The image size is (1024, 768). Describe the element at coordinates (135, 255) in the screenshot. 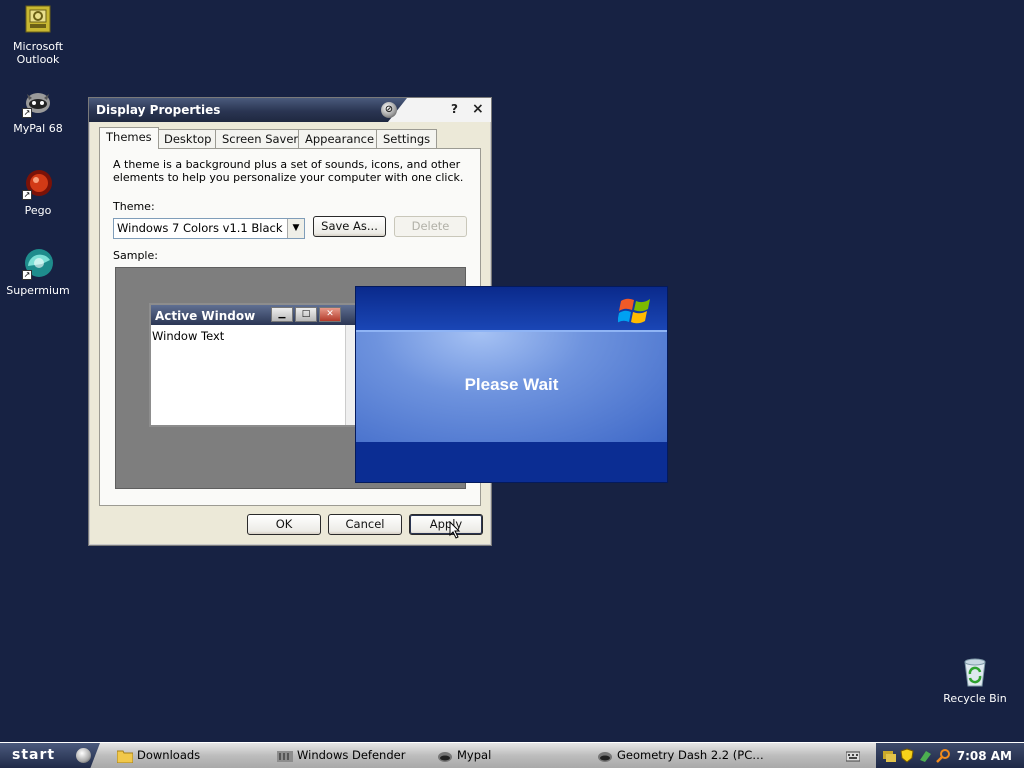

I see `sample-label: Sample:` at that location.